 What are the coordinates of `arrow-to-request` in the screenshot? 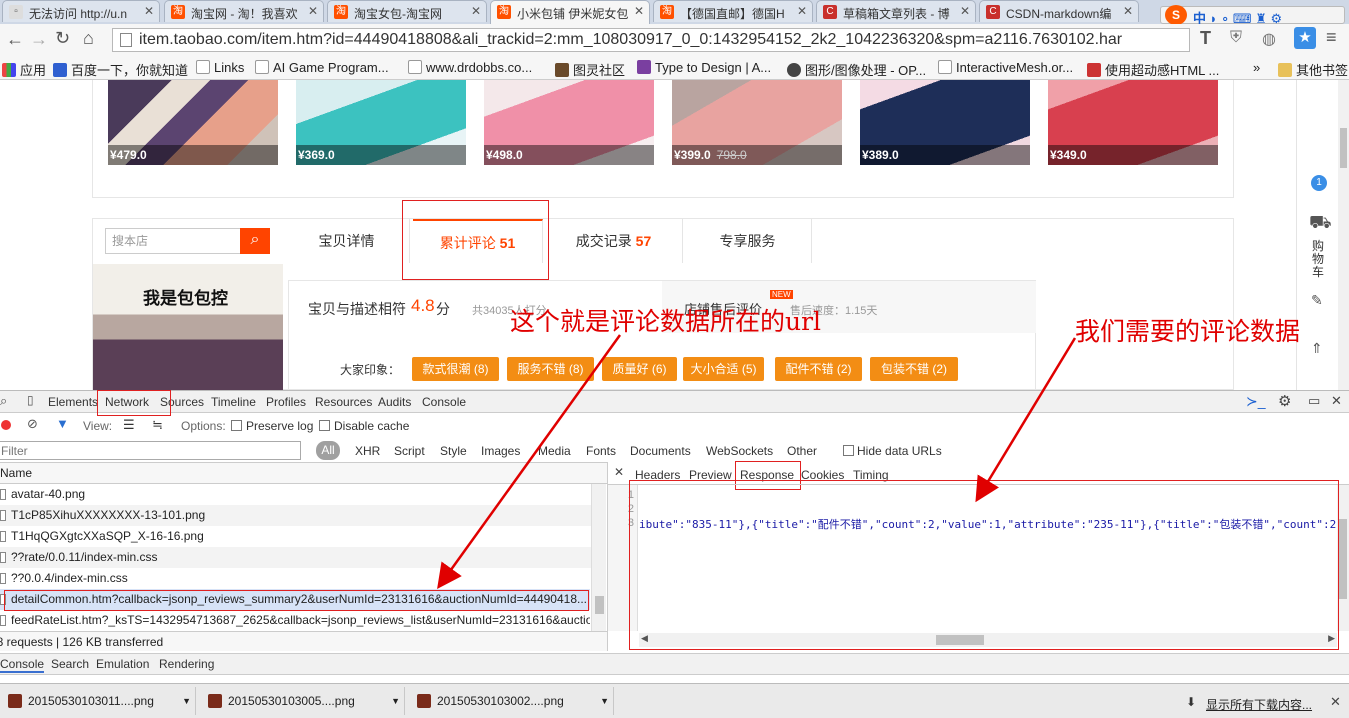 It's located at (529, 462).